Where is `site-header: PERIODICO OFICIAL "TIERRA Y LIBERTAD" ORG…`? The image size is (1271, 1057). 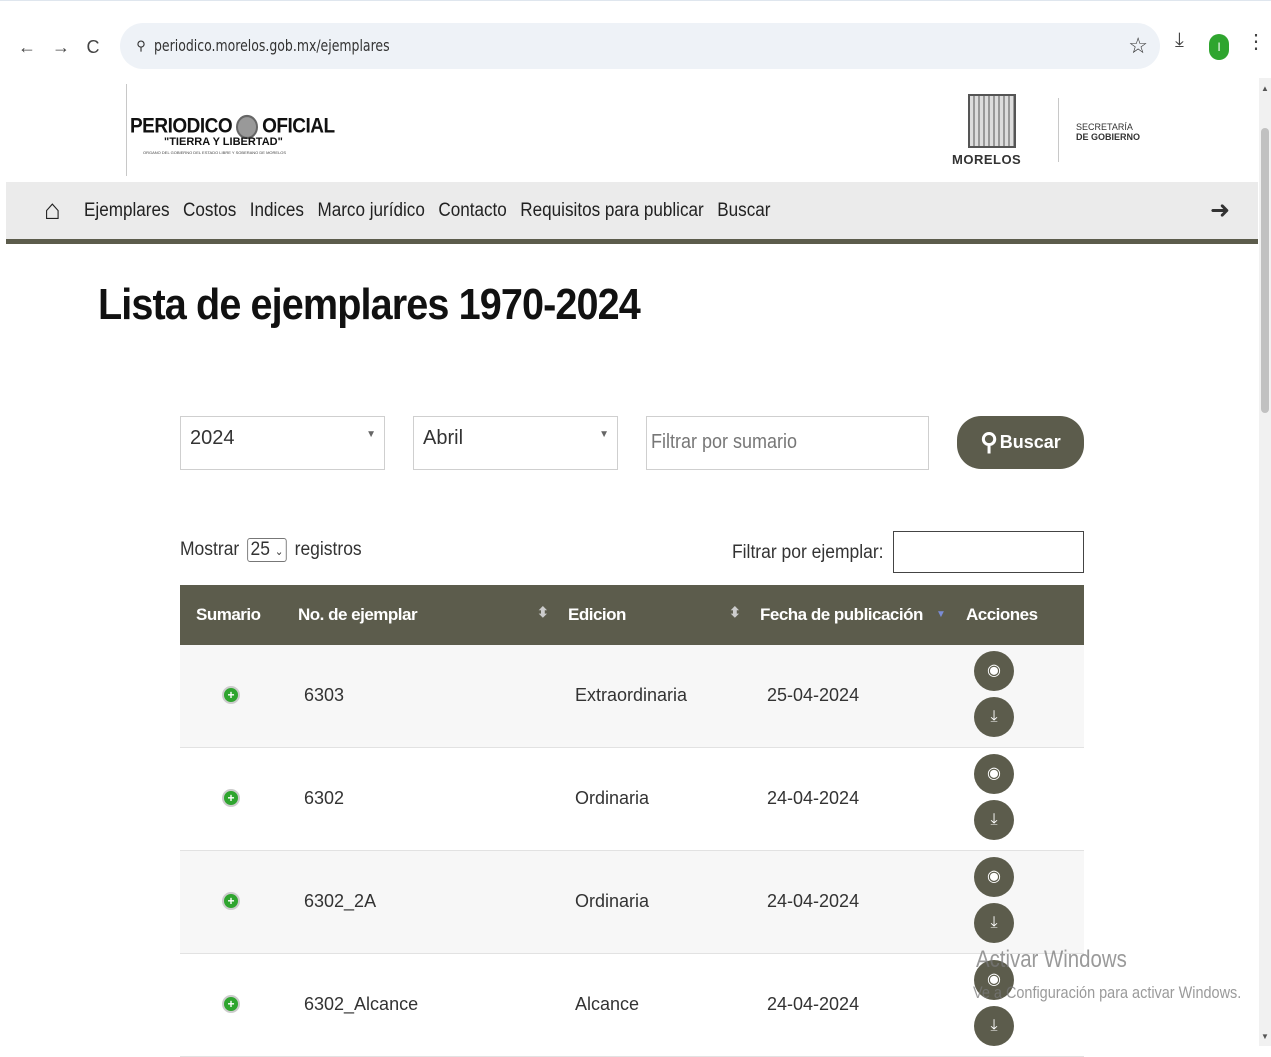 site-header: PERIODICO OFICIAL "TIERRA Y LIBERTAD" ORG… is located at coordinates (632, 130).